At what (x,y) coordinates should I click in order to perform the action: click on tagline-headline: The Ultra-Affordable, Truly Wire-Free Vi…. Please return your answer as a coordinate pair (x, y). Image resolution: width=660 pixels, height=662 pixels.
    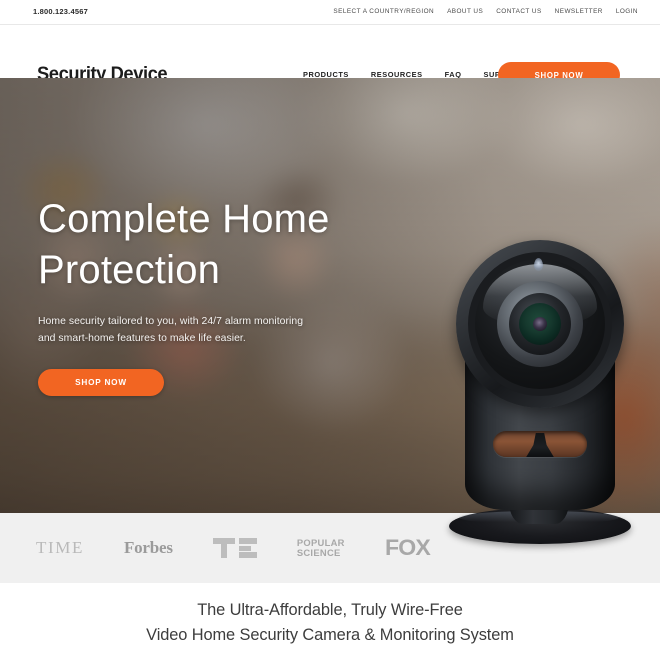
    Looking at the image, I should click on (330, 622).